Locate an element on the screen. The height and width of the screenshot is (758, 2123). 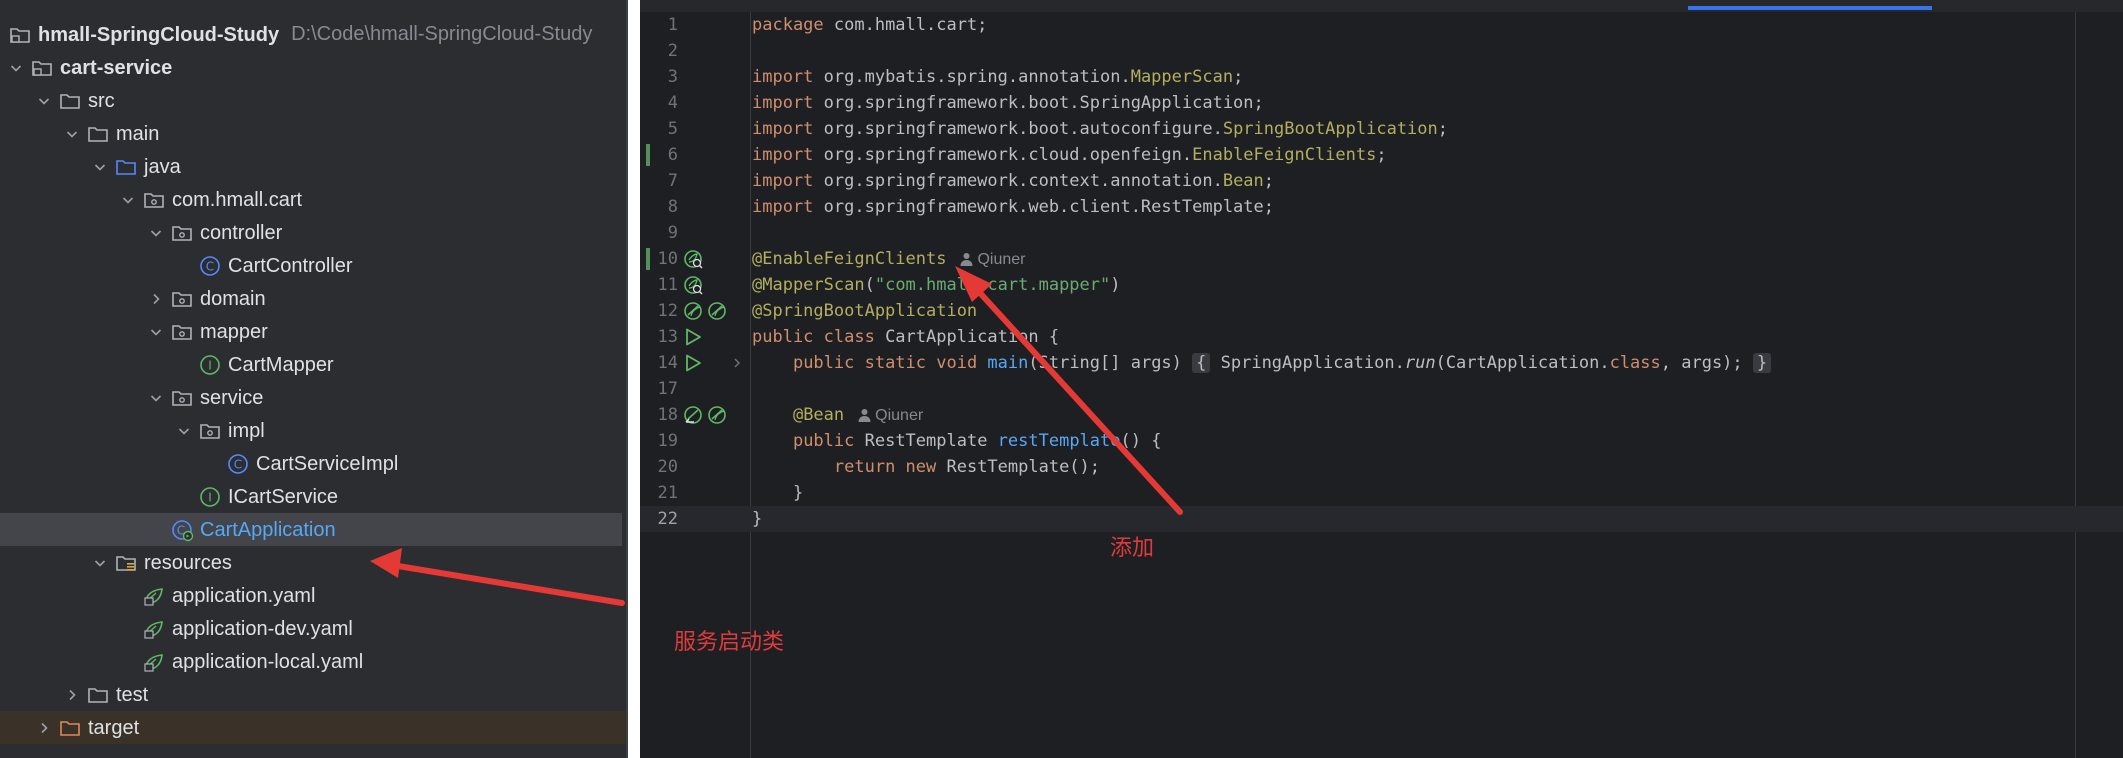
arrow-to-cart-application is located at coordinates (497, 577).